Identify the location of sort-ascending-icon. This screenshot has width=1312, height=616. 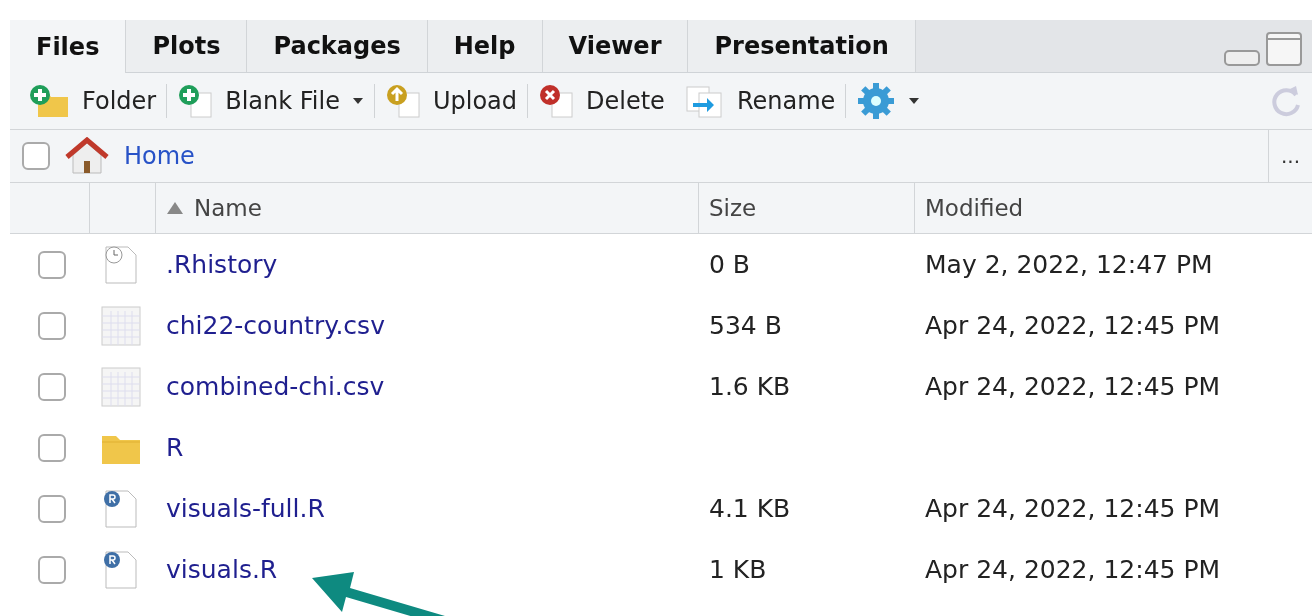
(175, 208).